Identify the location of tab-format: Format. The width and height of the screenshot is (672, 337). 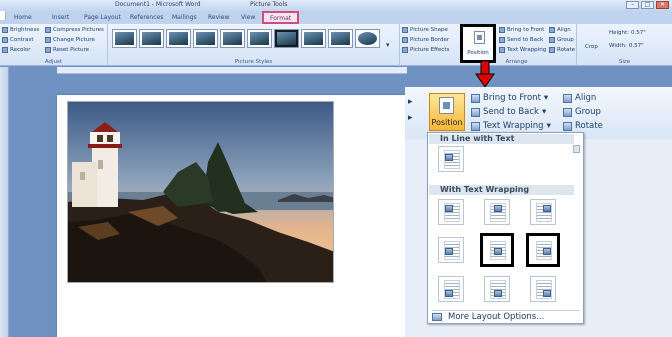
(281, 17).